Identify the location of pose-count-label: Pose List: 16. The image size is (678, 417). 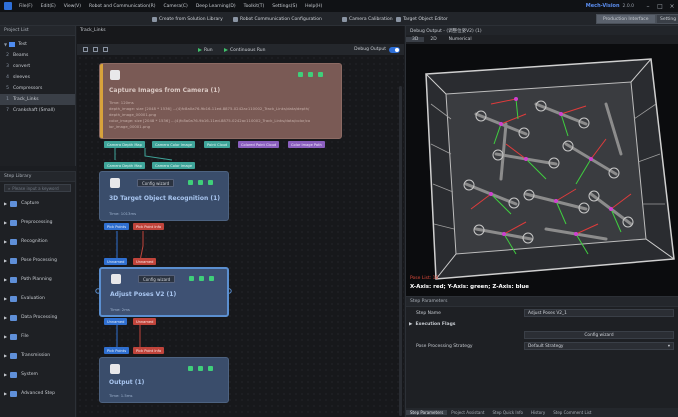
(424, 278).